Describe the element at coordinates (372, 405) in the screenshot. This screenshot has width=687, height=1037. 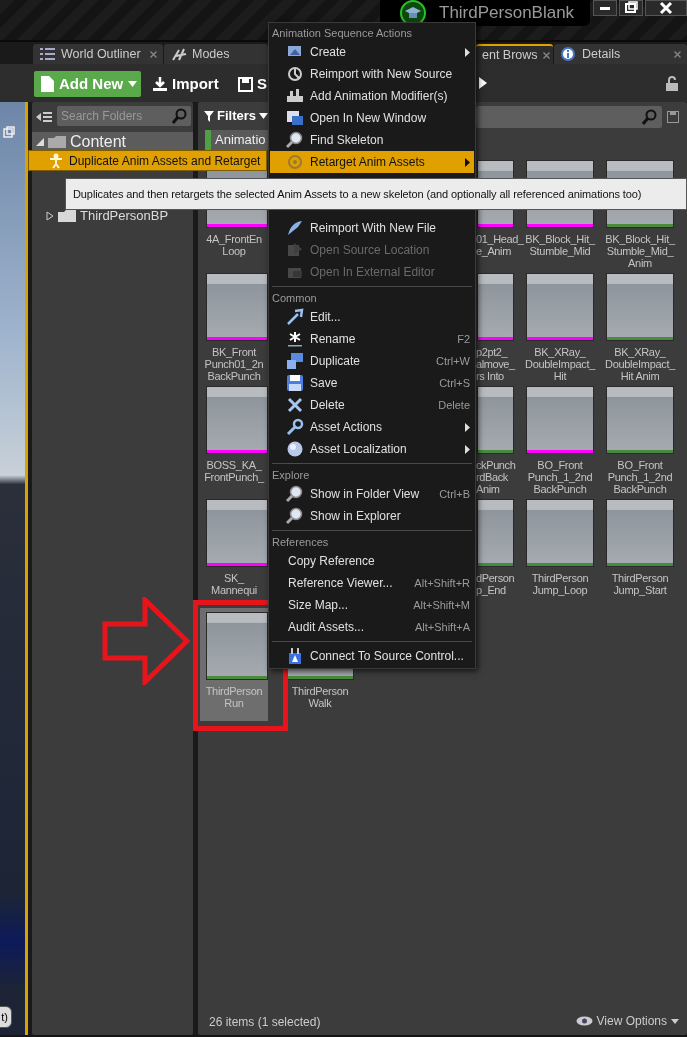
I see `menu-item: Delete Delete` at that location.